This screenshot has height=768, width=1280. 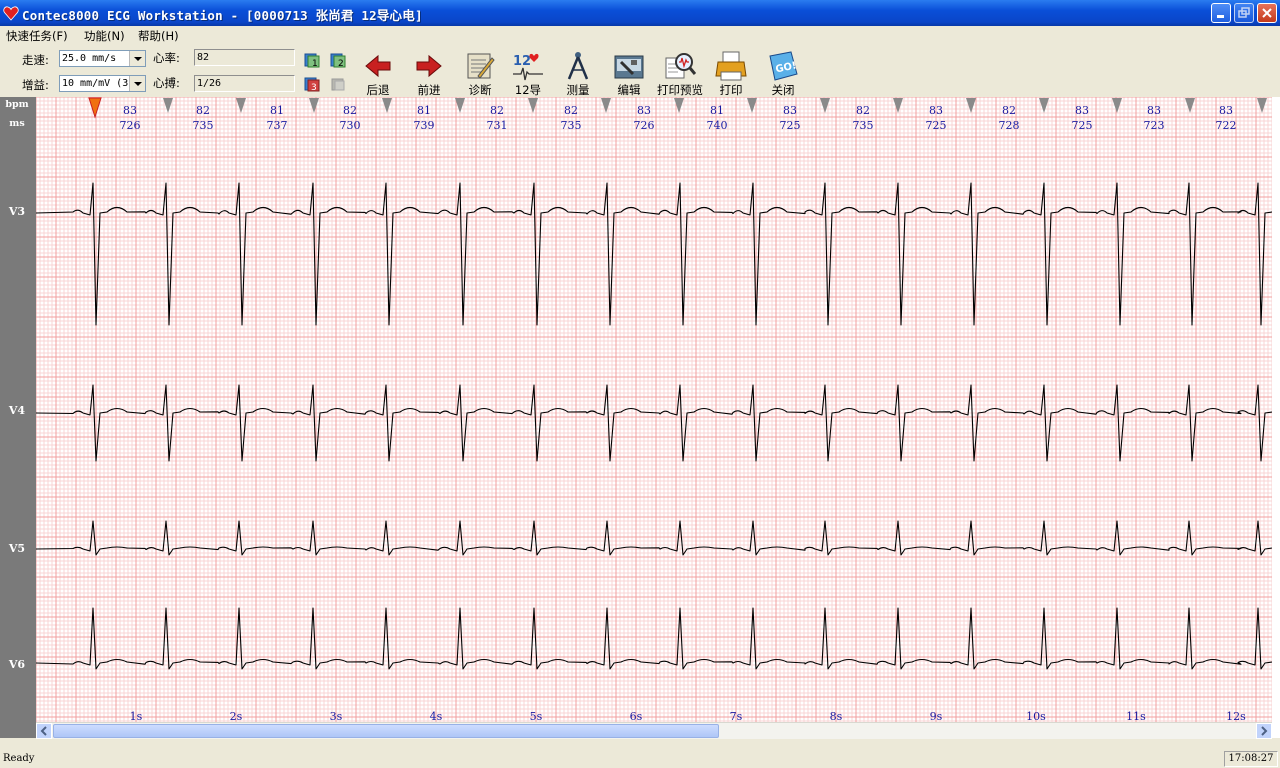 I want to click on menu-quick-tasks: 快速任务(F), so click(x=37, y=36).